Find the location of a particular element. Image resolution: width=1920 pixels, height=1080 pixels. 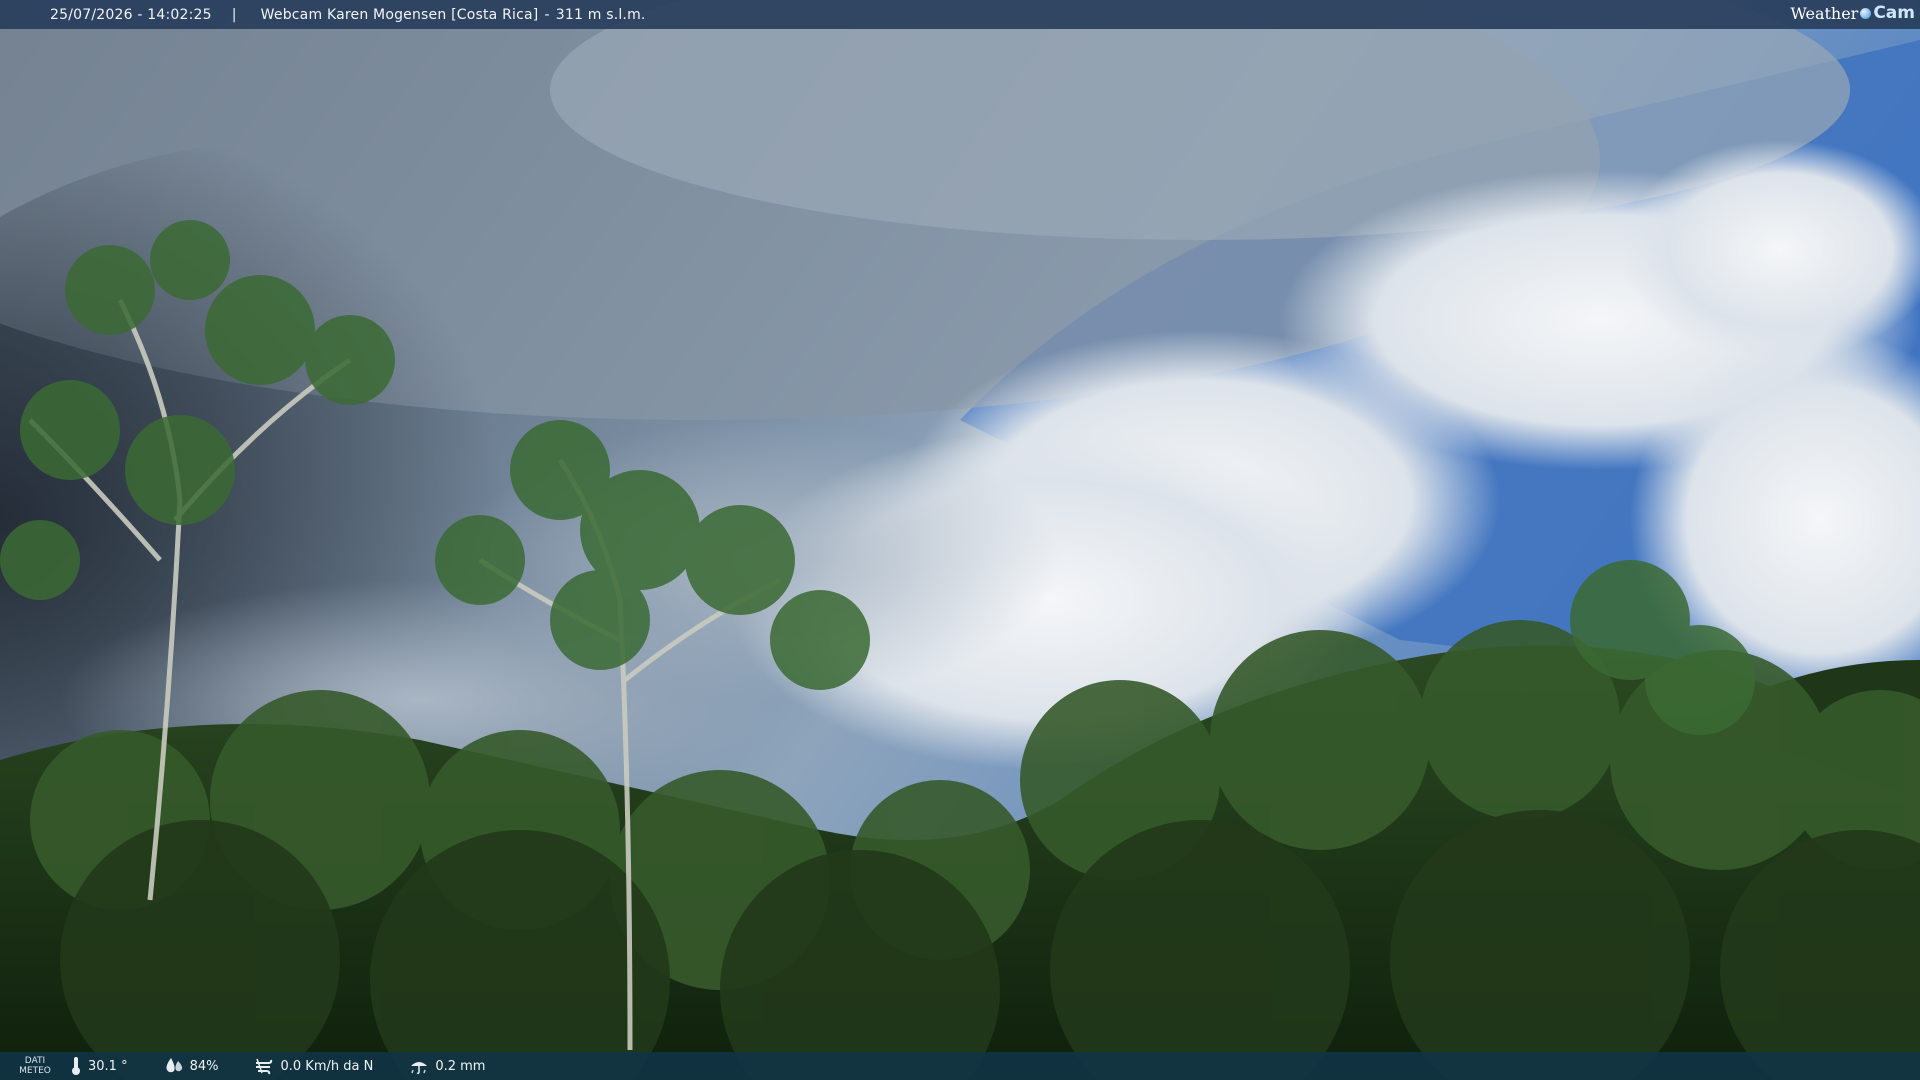

weathercam-logo: Weather Cam is located at coordinates (1852, 13).